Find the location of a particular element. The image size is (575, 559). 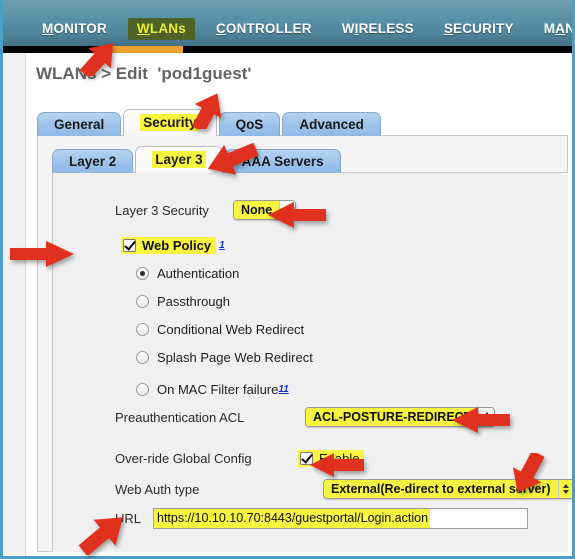

footnote-link-web-policy: 1 is located at coordinates (222, 245).